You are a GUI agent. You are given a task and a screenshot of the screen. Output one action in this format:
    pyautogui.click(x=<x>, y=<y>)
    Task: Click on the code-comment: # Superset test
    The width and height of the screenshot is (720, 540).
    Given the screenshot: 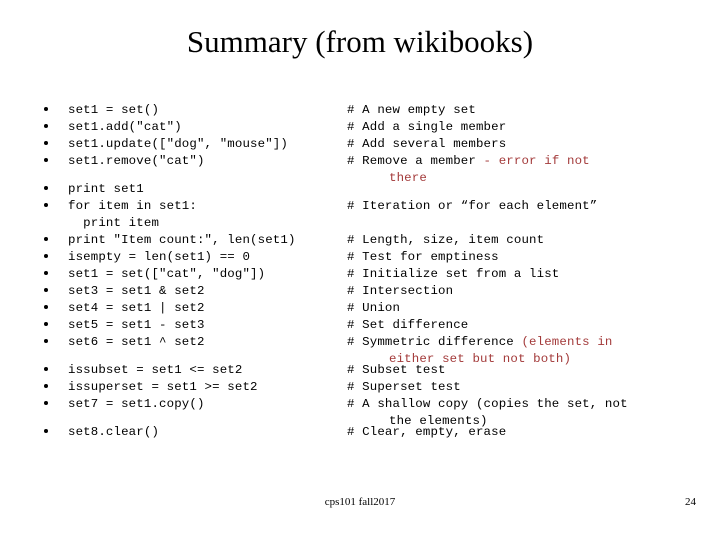 What is the action you would take?
    pyautogui.click(x=527, y=387)
    